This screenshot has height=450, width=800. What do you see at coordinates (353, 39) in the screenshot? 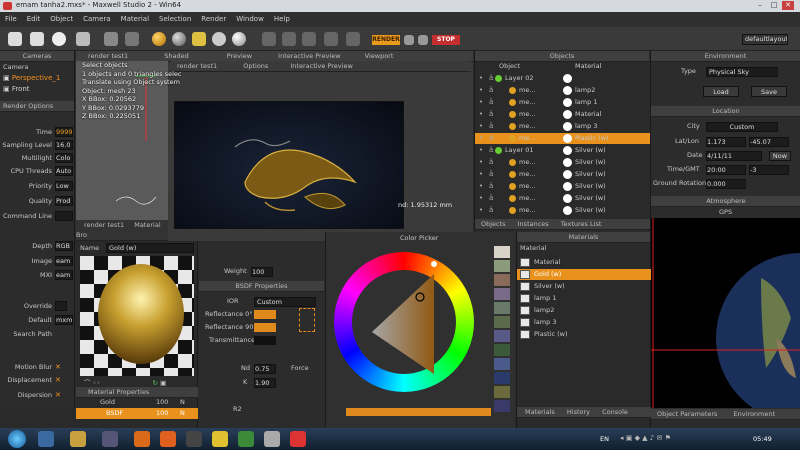
I see `pick-icon` at bounding box center [353, 39].